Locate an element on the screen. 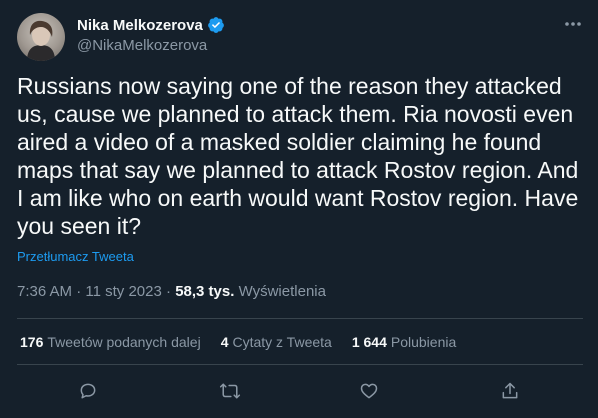 This screenshot has width=598, height=418. translate-link: Przetłumacz Tweeta is located at coordinates (75, 256).